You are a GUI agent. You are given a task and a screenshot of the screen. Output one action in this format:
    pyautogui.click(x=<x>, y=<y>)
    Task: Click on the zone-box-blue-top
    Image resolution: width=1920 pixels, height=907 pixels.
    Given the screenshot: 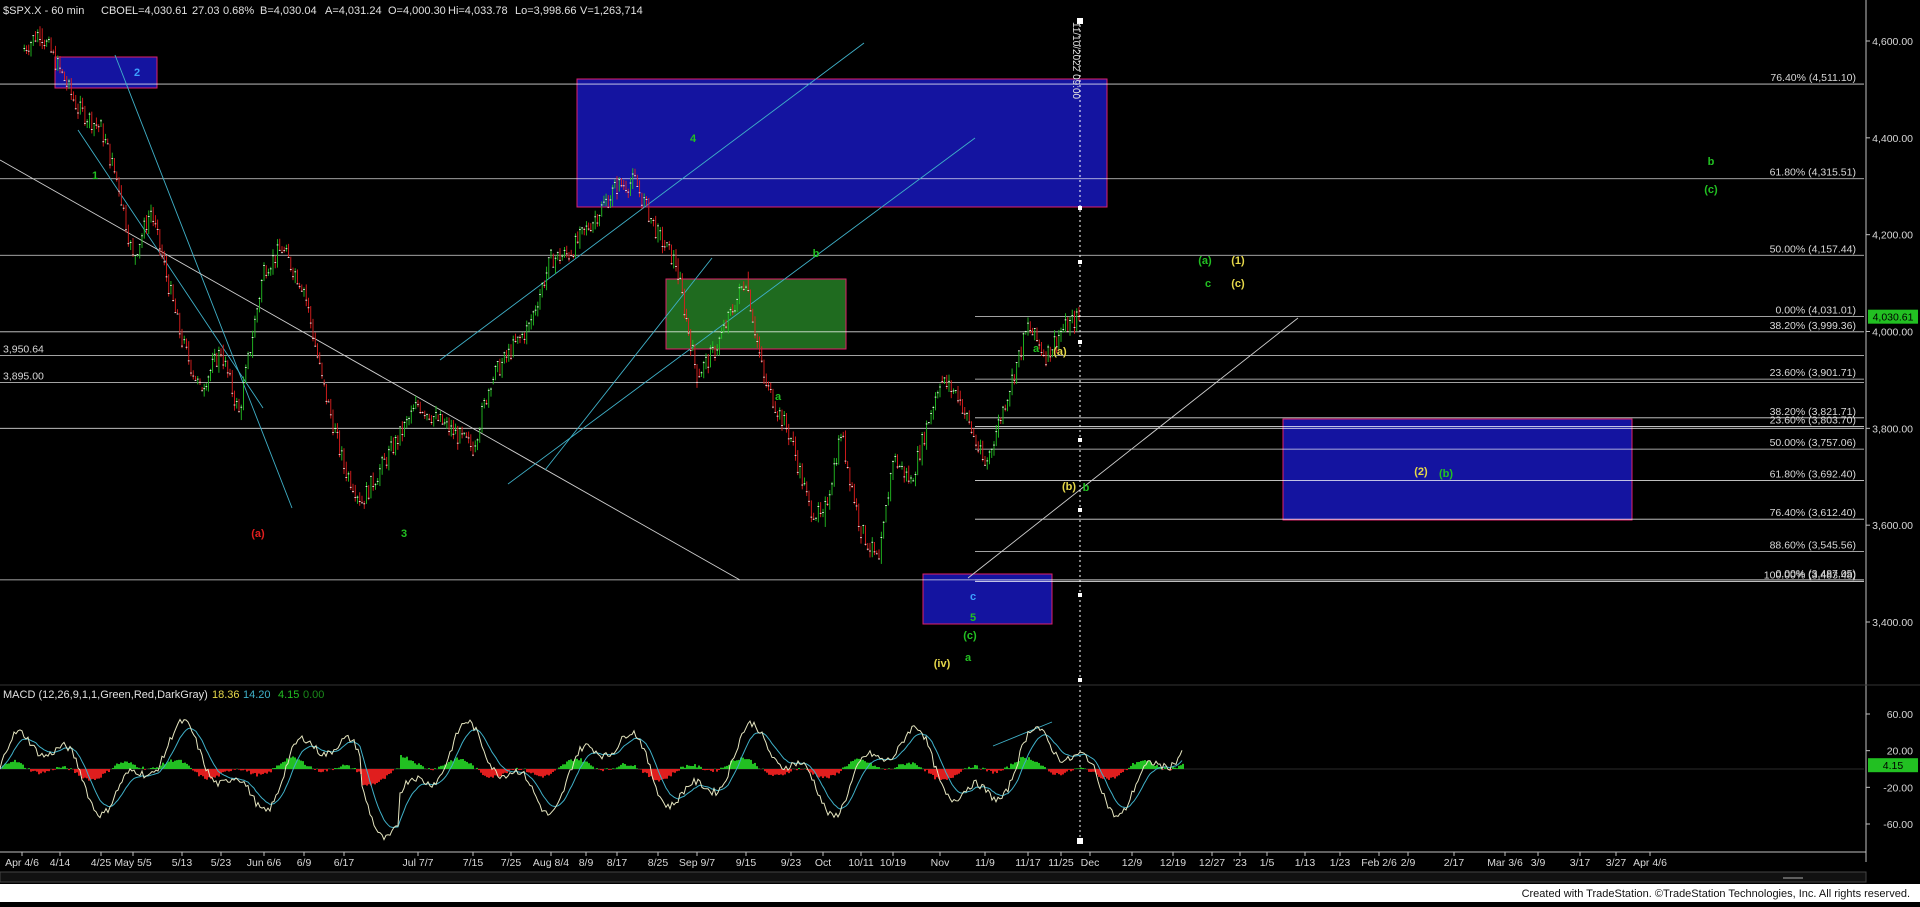 What is the action you would take?
    pyautogui.click(x=842, y=143)
    